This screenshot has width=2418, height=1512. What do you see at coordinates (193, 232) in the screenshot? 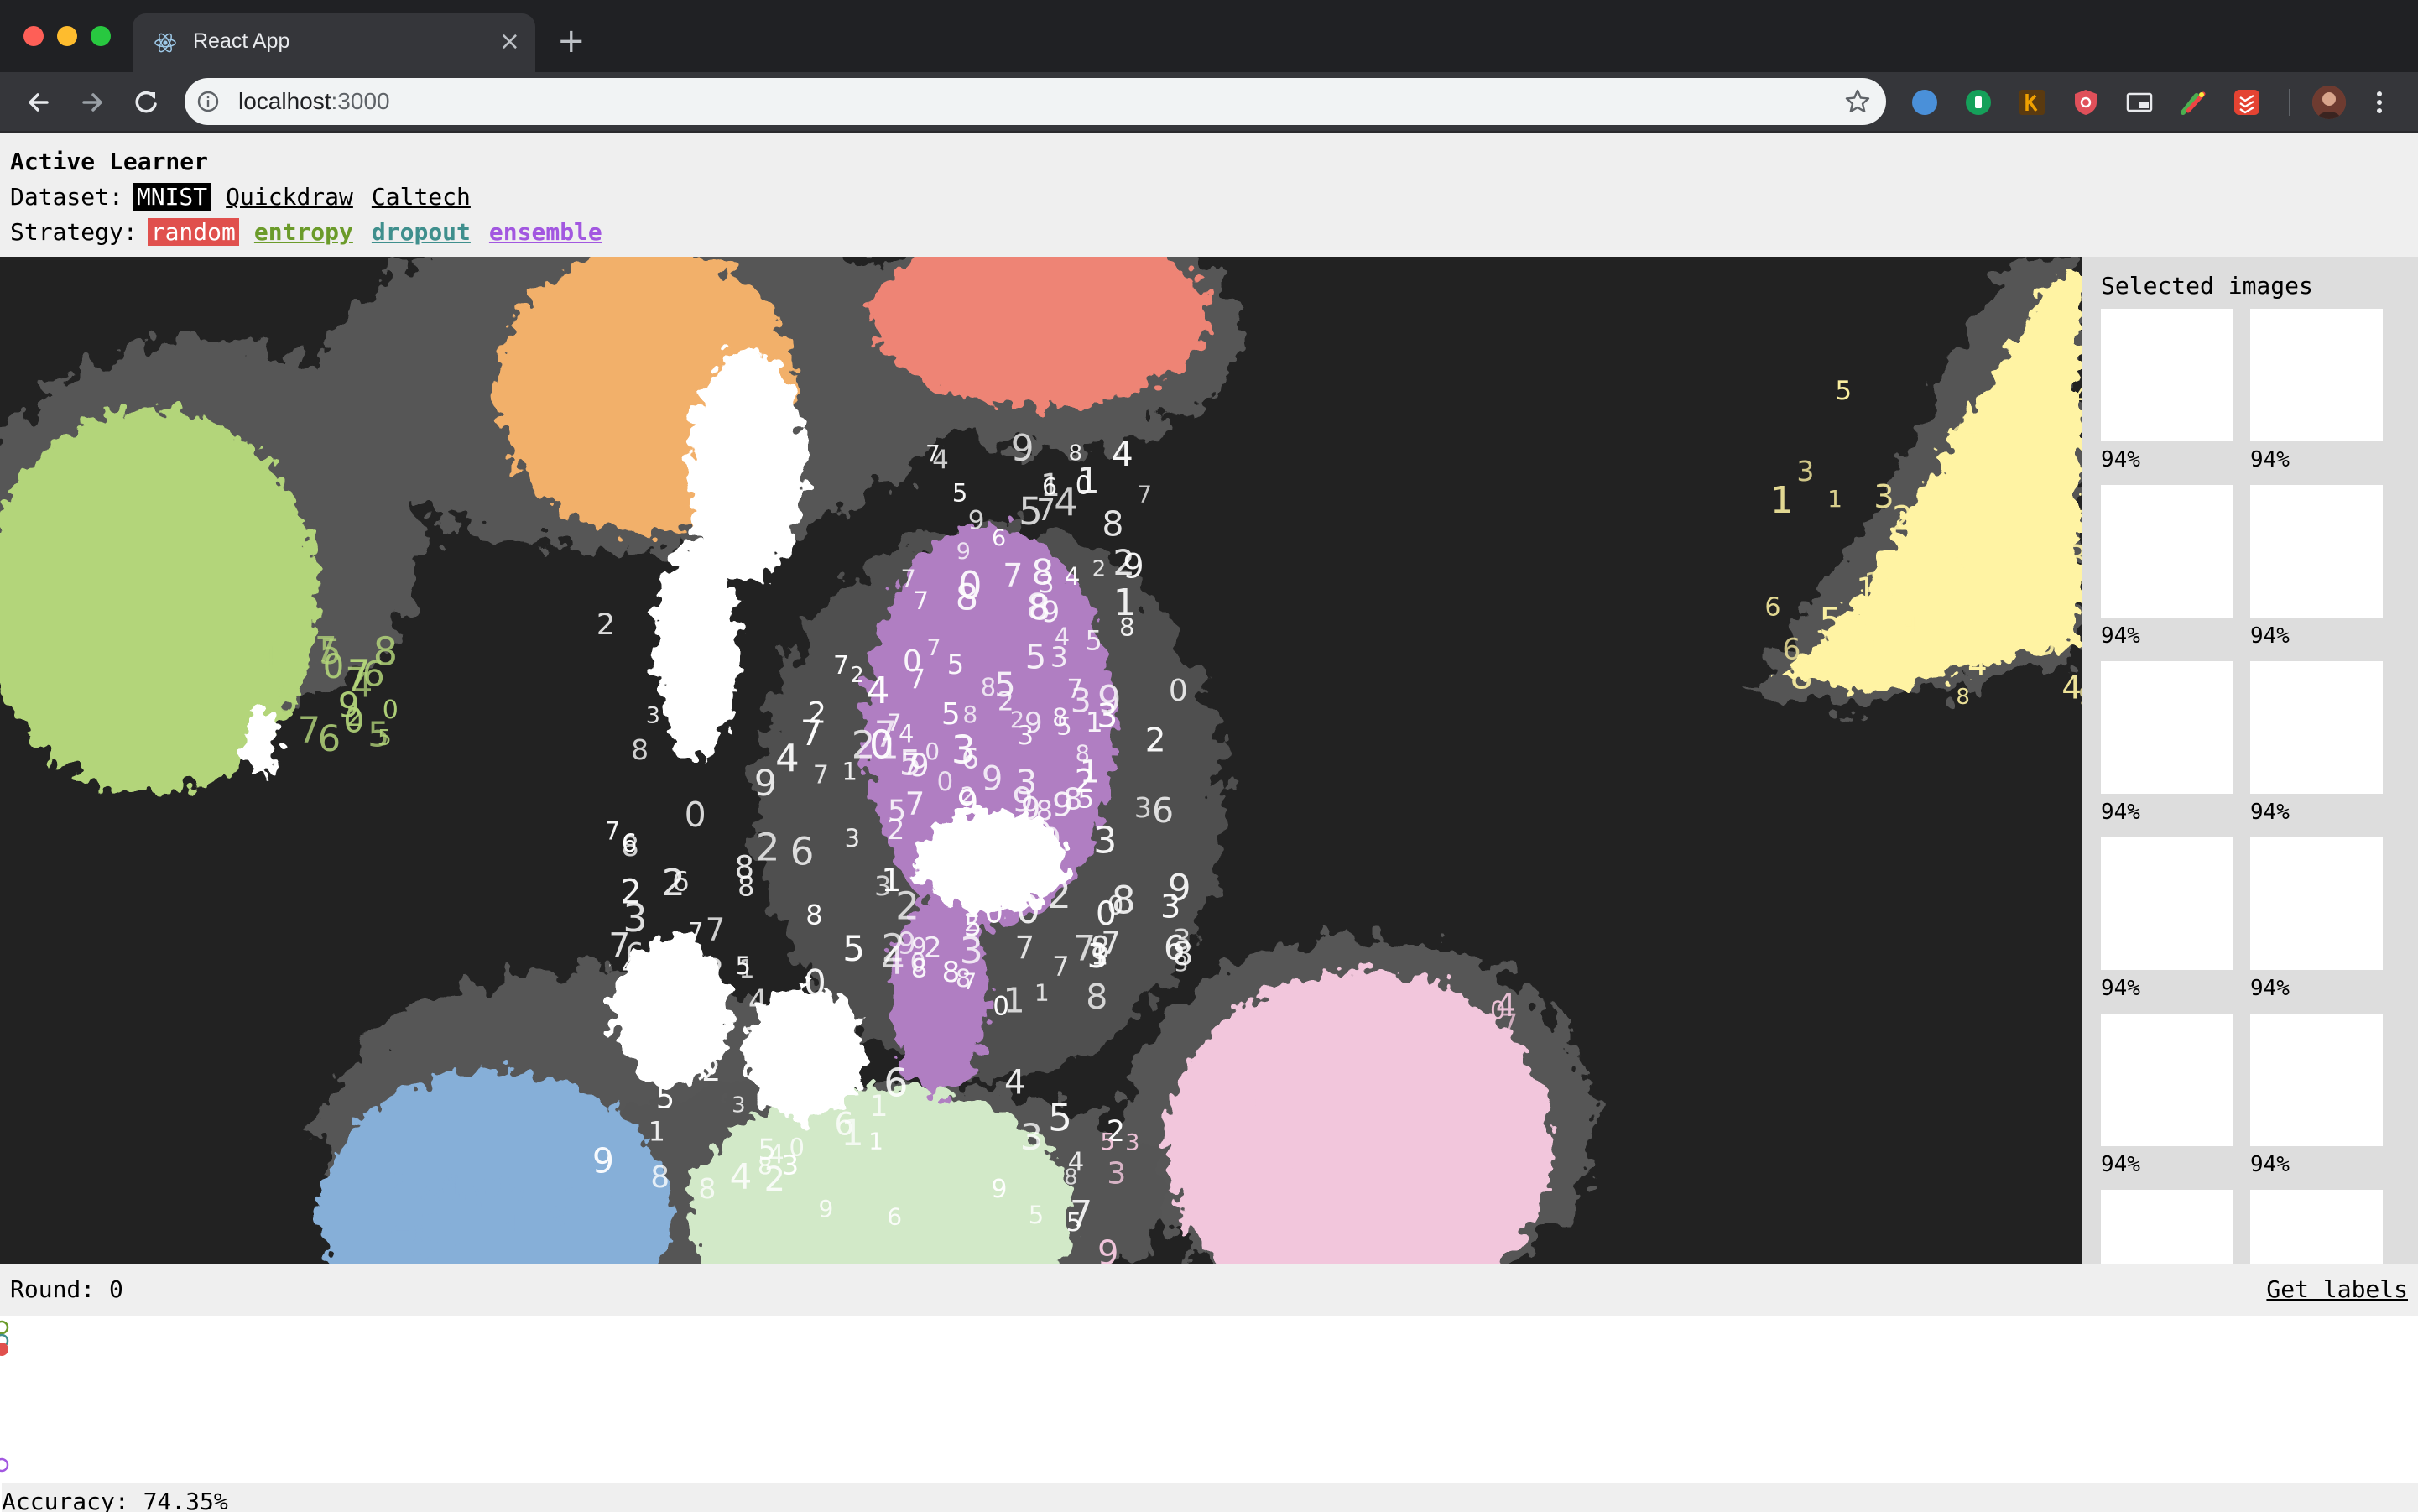
I see `strategy-option-random: random` at bounding box center [193, 232].